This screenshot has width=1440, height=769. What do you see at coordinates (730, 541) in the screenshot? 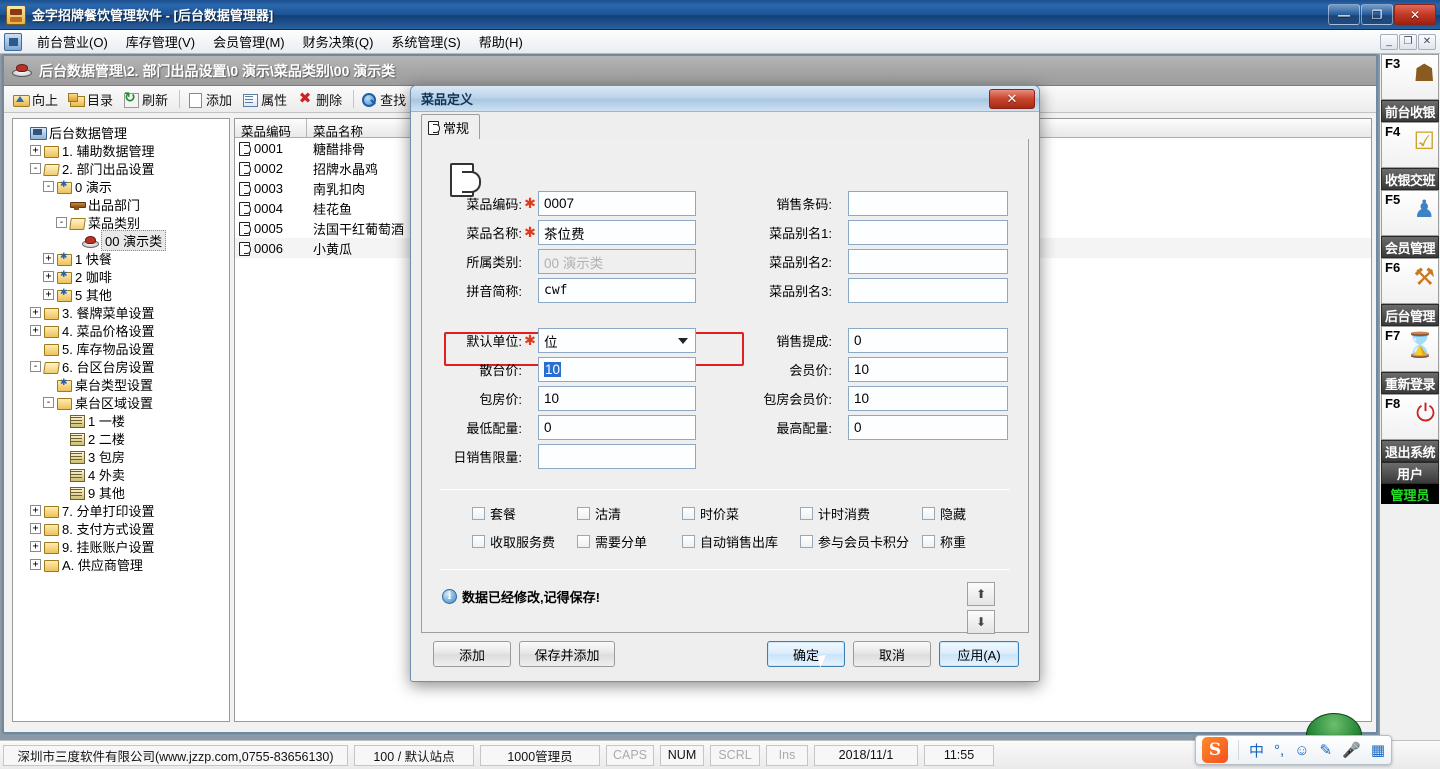
I see `auto-stock-out-checkbox: 自动销售出库` at bounding box center [730, 541].